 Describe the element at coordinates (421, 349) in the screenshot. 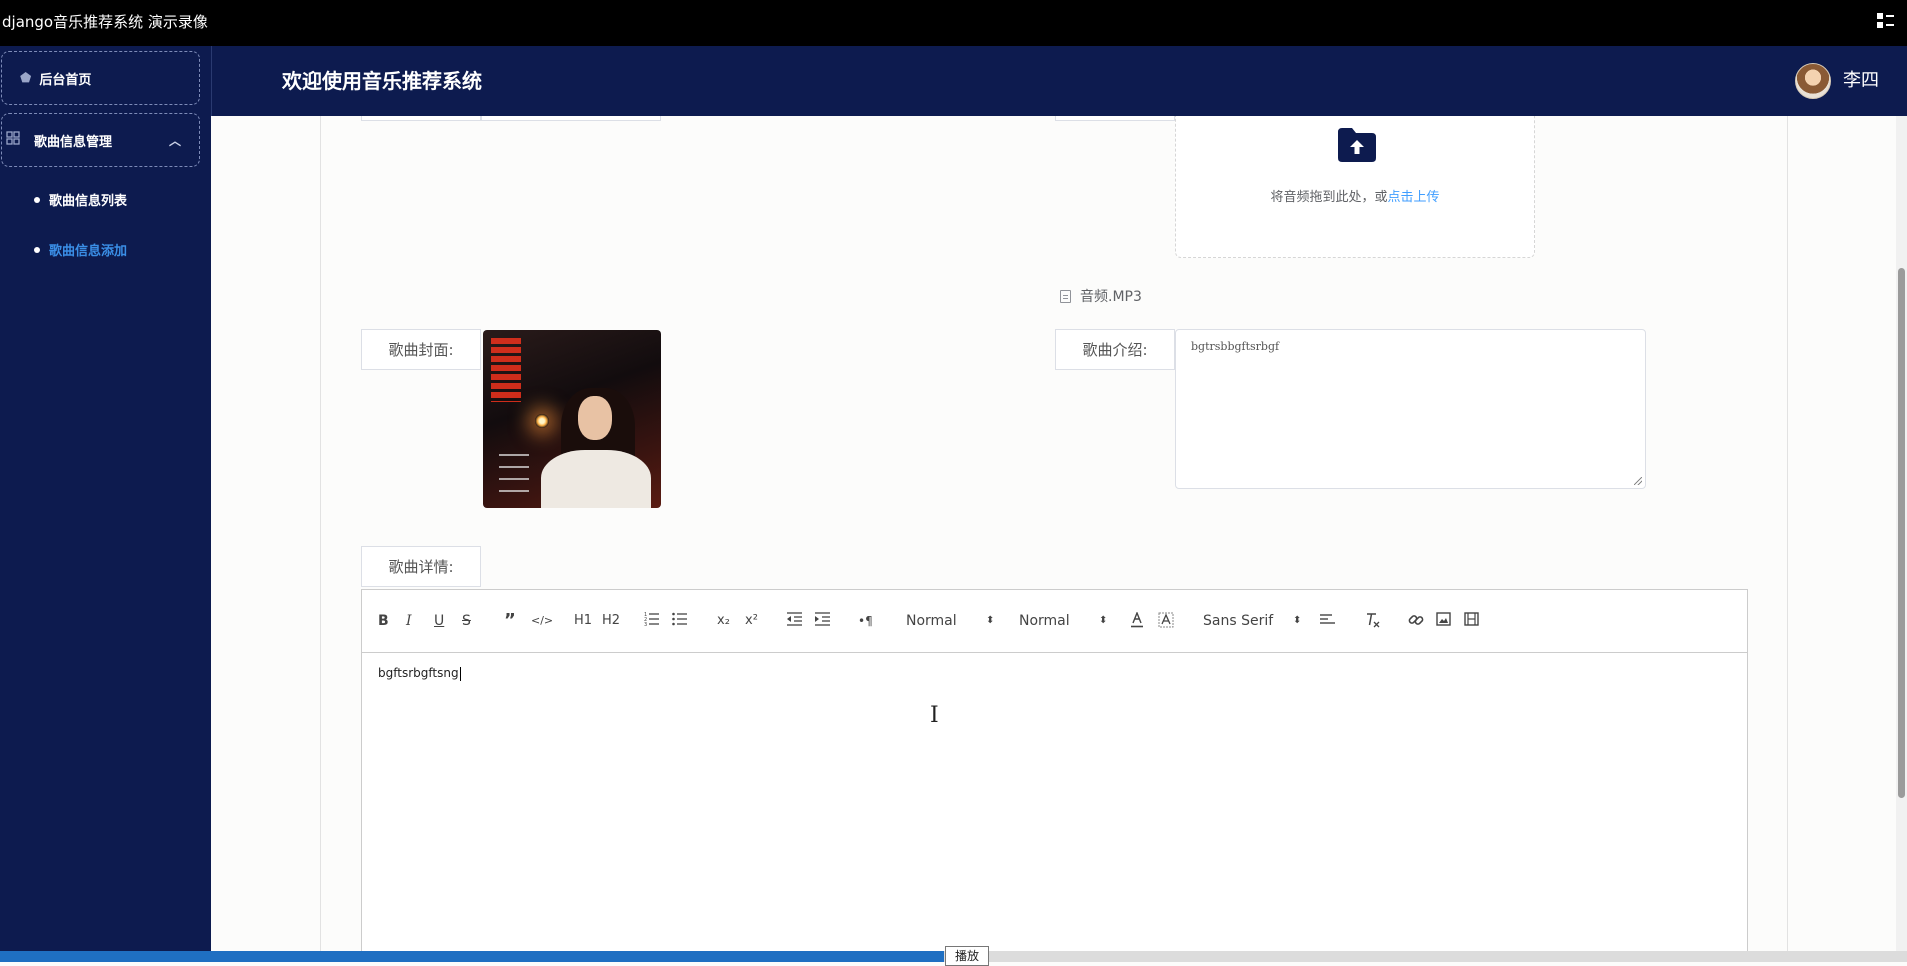

I see `cover-label: 歌曲封面:` at that location.